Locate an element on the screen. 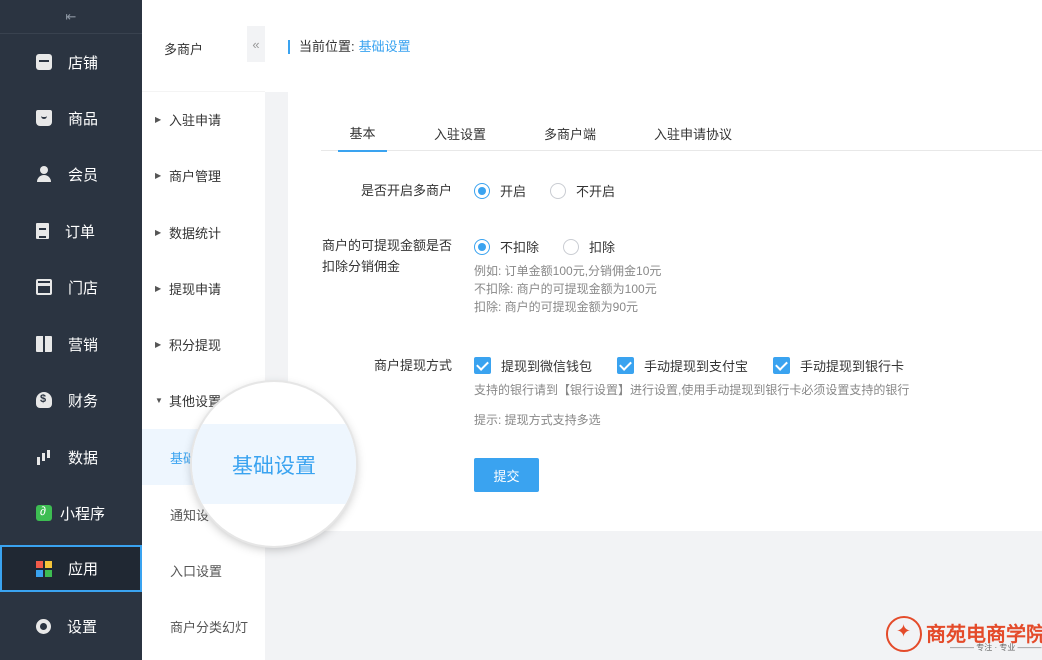  watermark-logo-icon is located at coordinates (904, 634).